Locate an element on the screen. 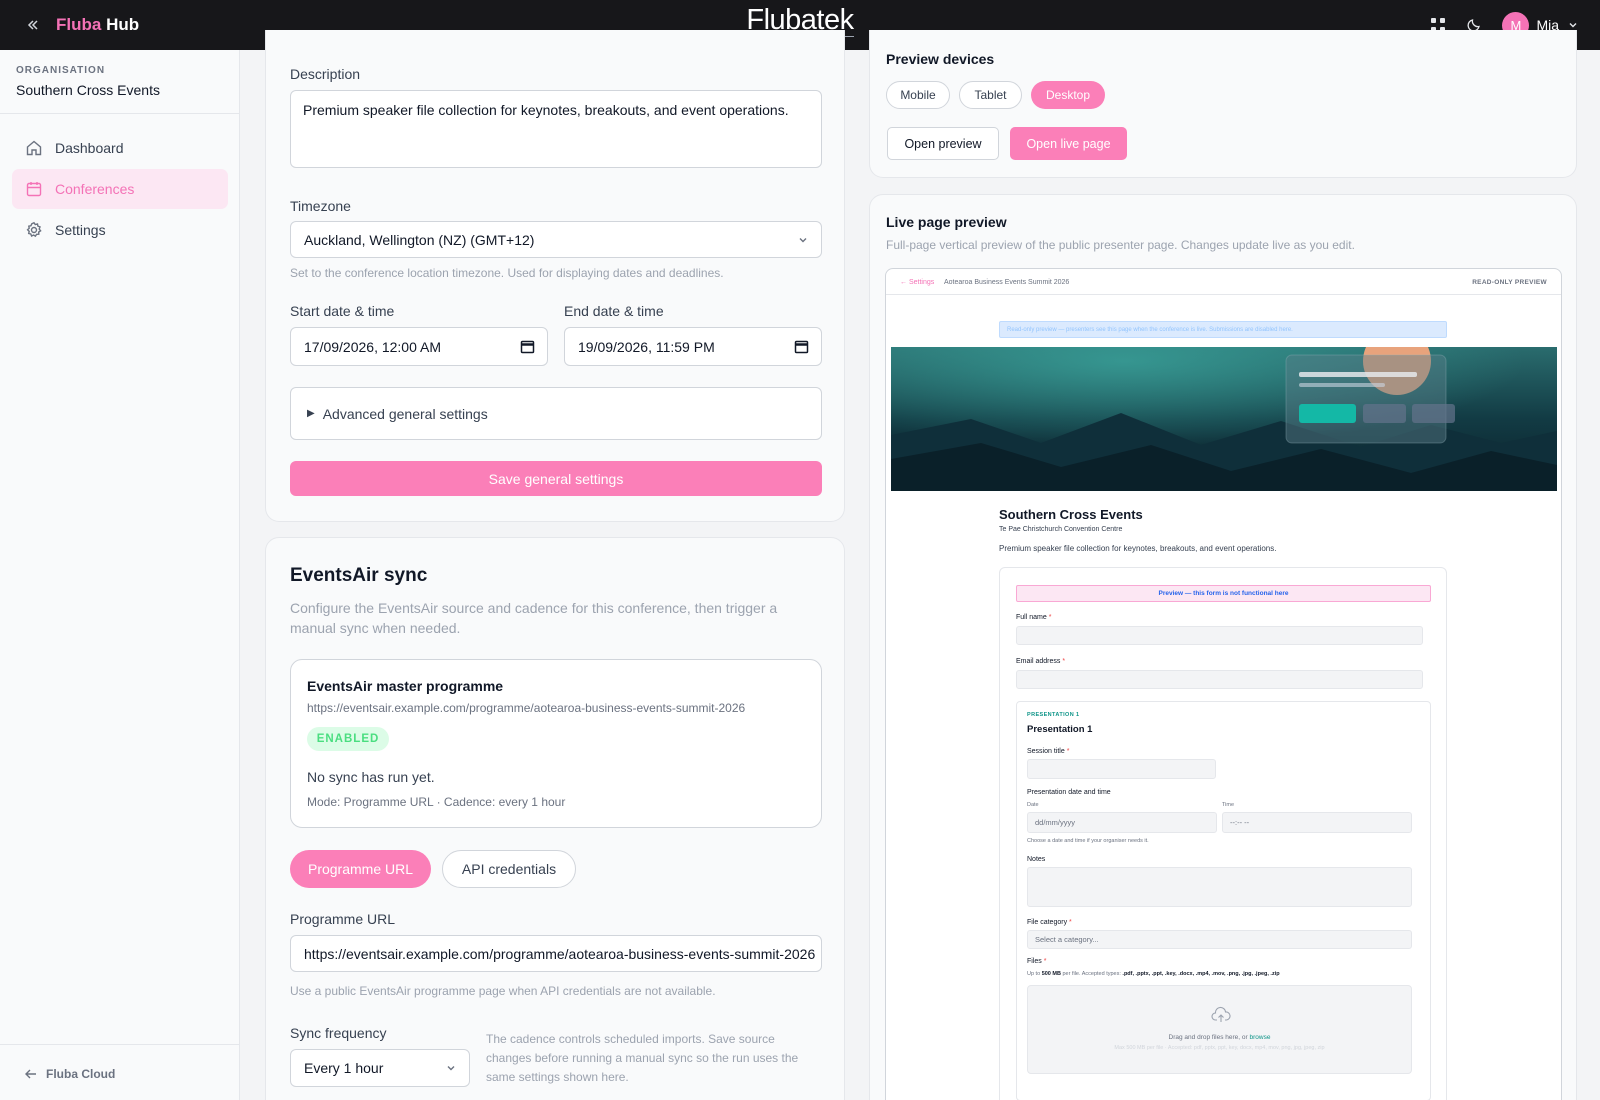 The image size is (1600, 1100). date-field: dd/mm/yyyy is located at coordinates (1122, 822).